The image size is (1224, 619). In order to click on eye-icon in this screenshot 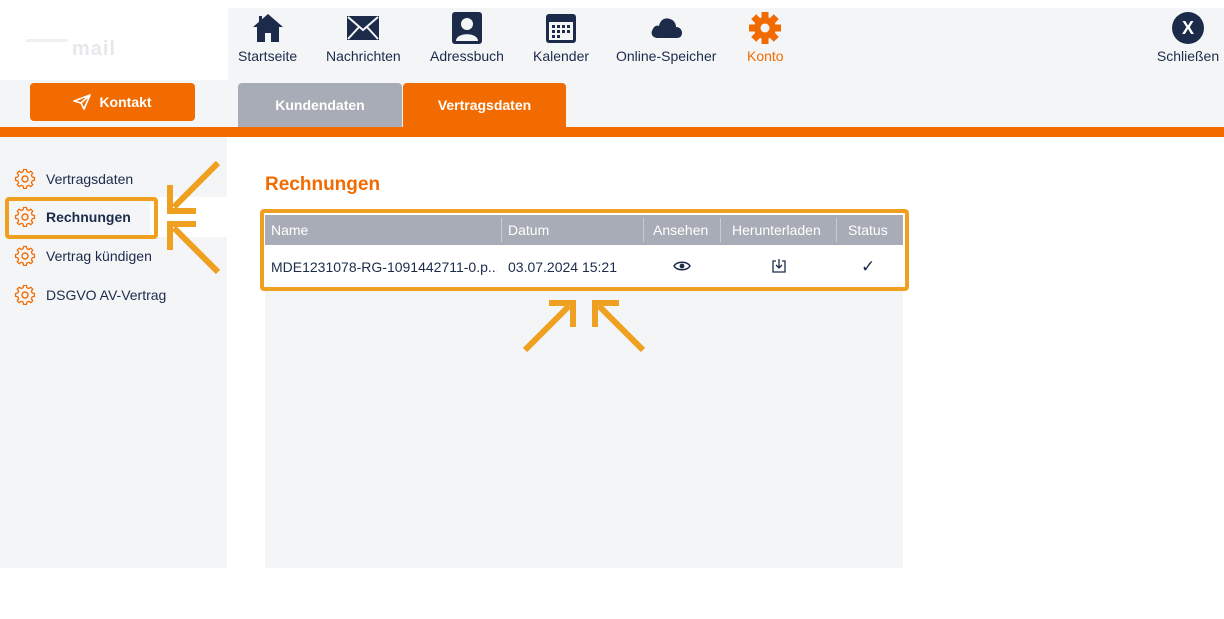, I will do `click(682, 266)`.